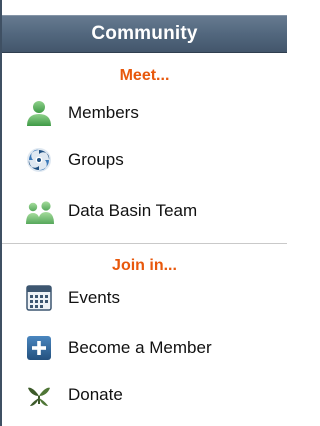 The height and width of the screenshot is (426, 320). I want to click on plus-icon, so click(39, 348).